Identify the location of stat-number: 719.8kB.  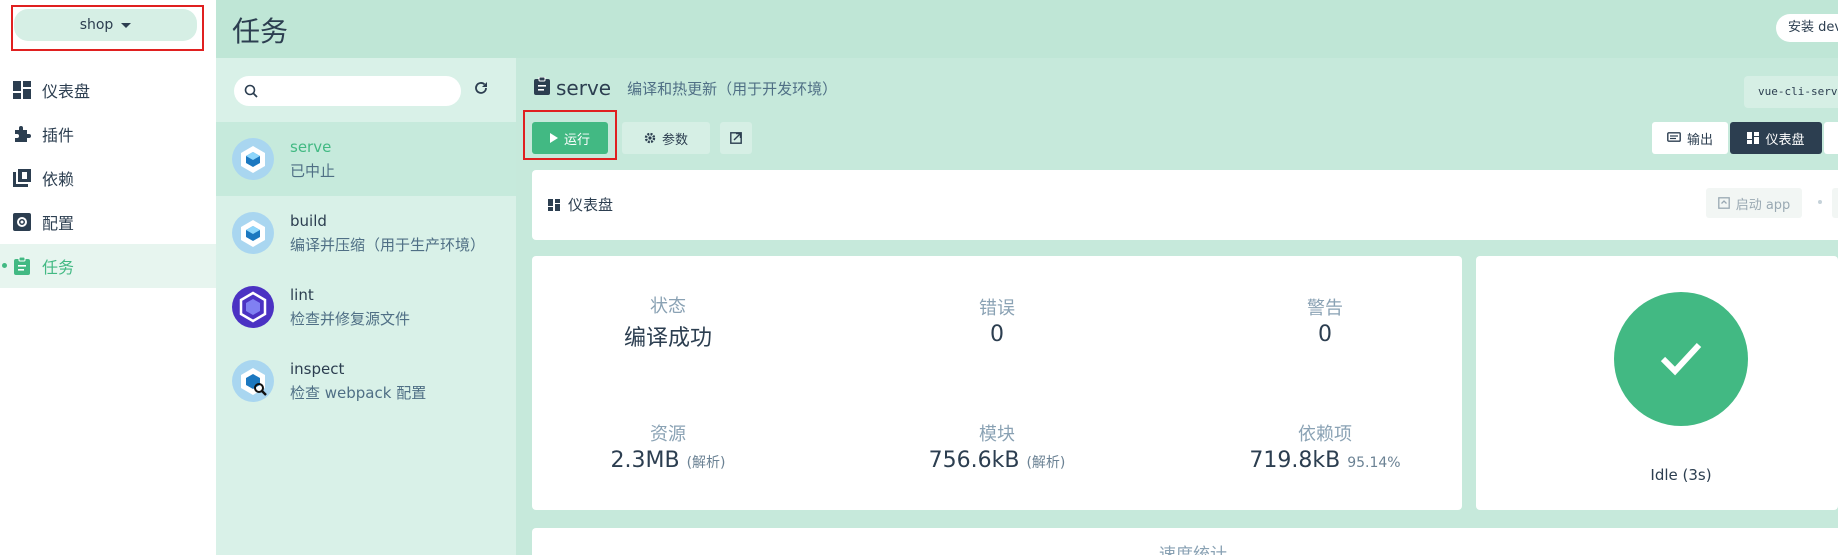
(1295, 460).